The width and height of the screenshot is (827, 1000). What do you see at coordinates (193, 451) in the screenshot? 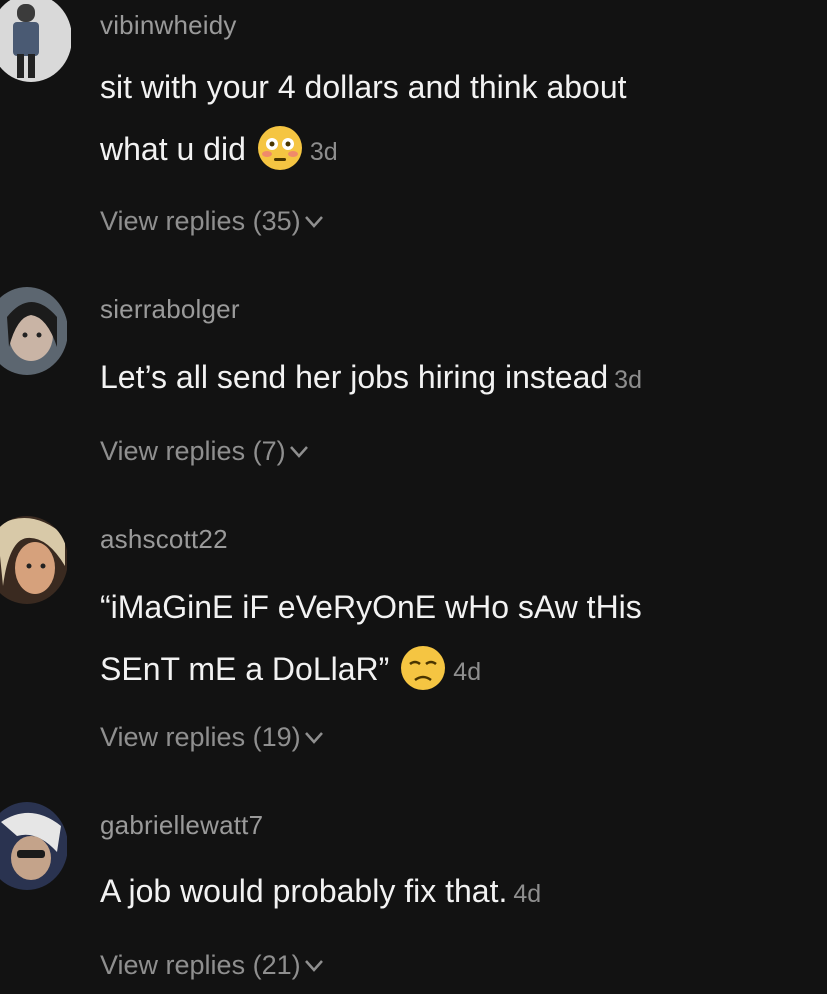
I see `view-replies-label: View replies (7)` at bounding box center [193, 451].